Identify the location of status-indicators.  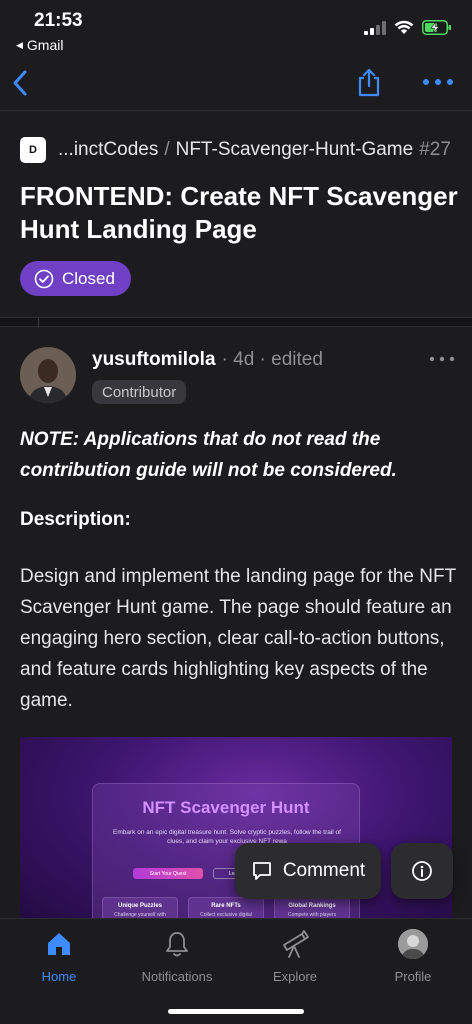
(408, 27).